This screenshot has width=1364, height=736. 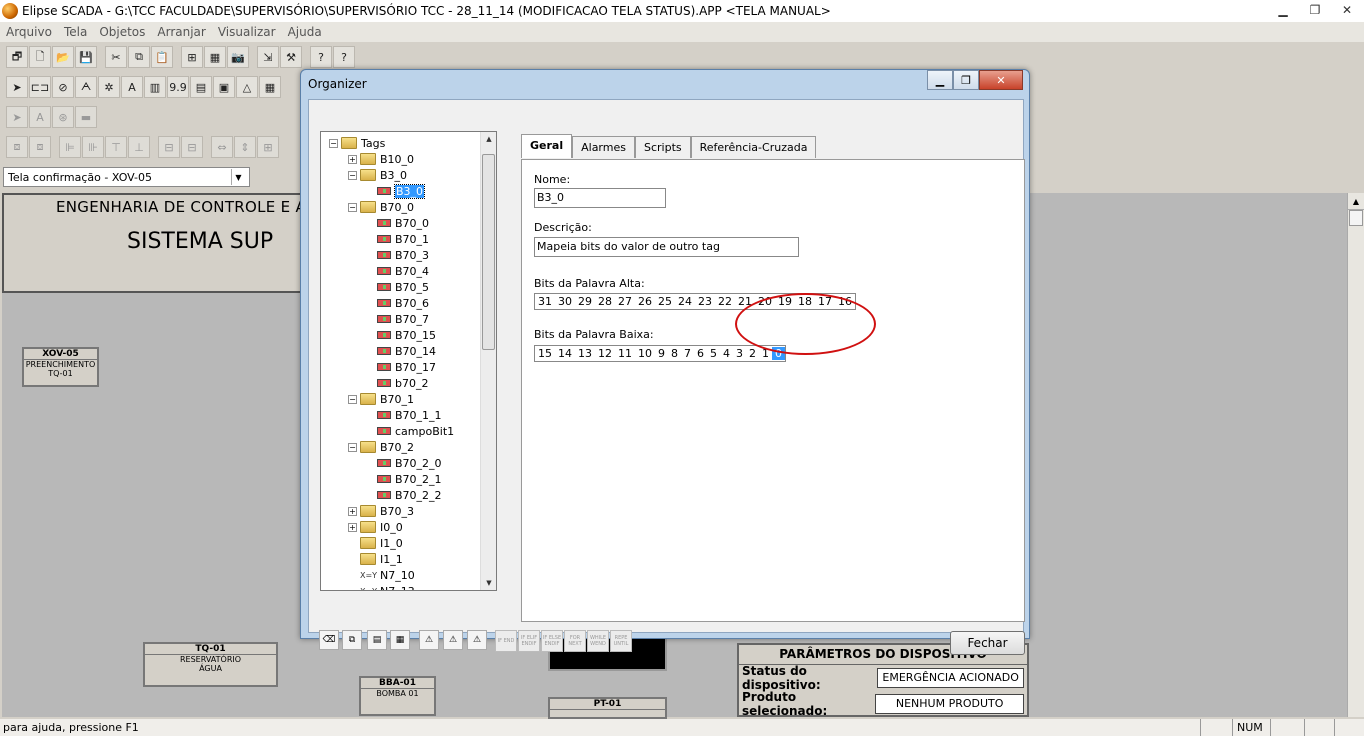 What do you see at coordinates (585, 301) in the screenshot?
I see `bit-cell: 29` at bounding box center [585, 301].